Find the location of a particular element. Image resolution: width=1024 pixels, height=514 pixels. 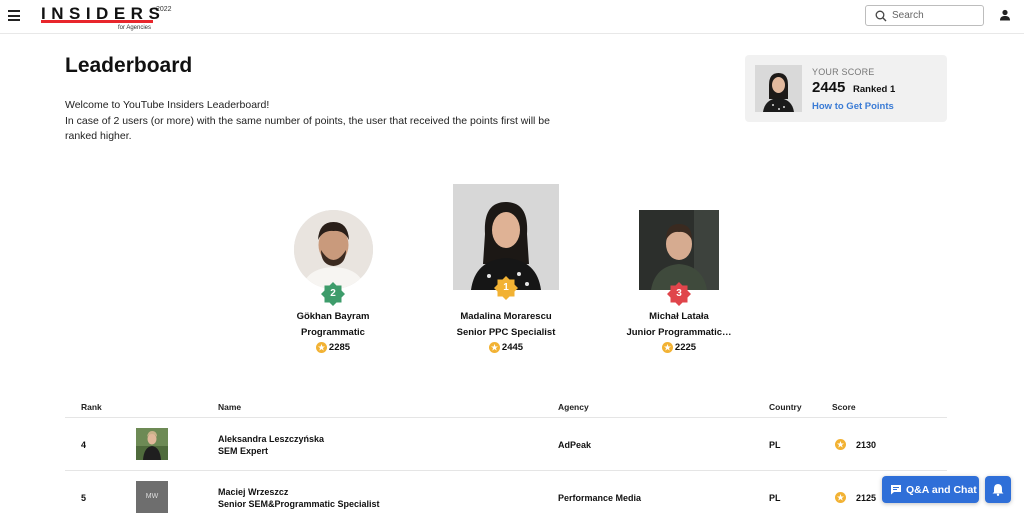

row-score: 2130 is located at coordinates (866, 445).